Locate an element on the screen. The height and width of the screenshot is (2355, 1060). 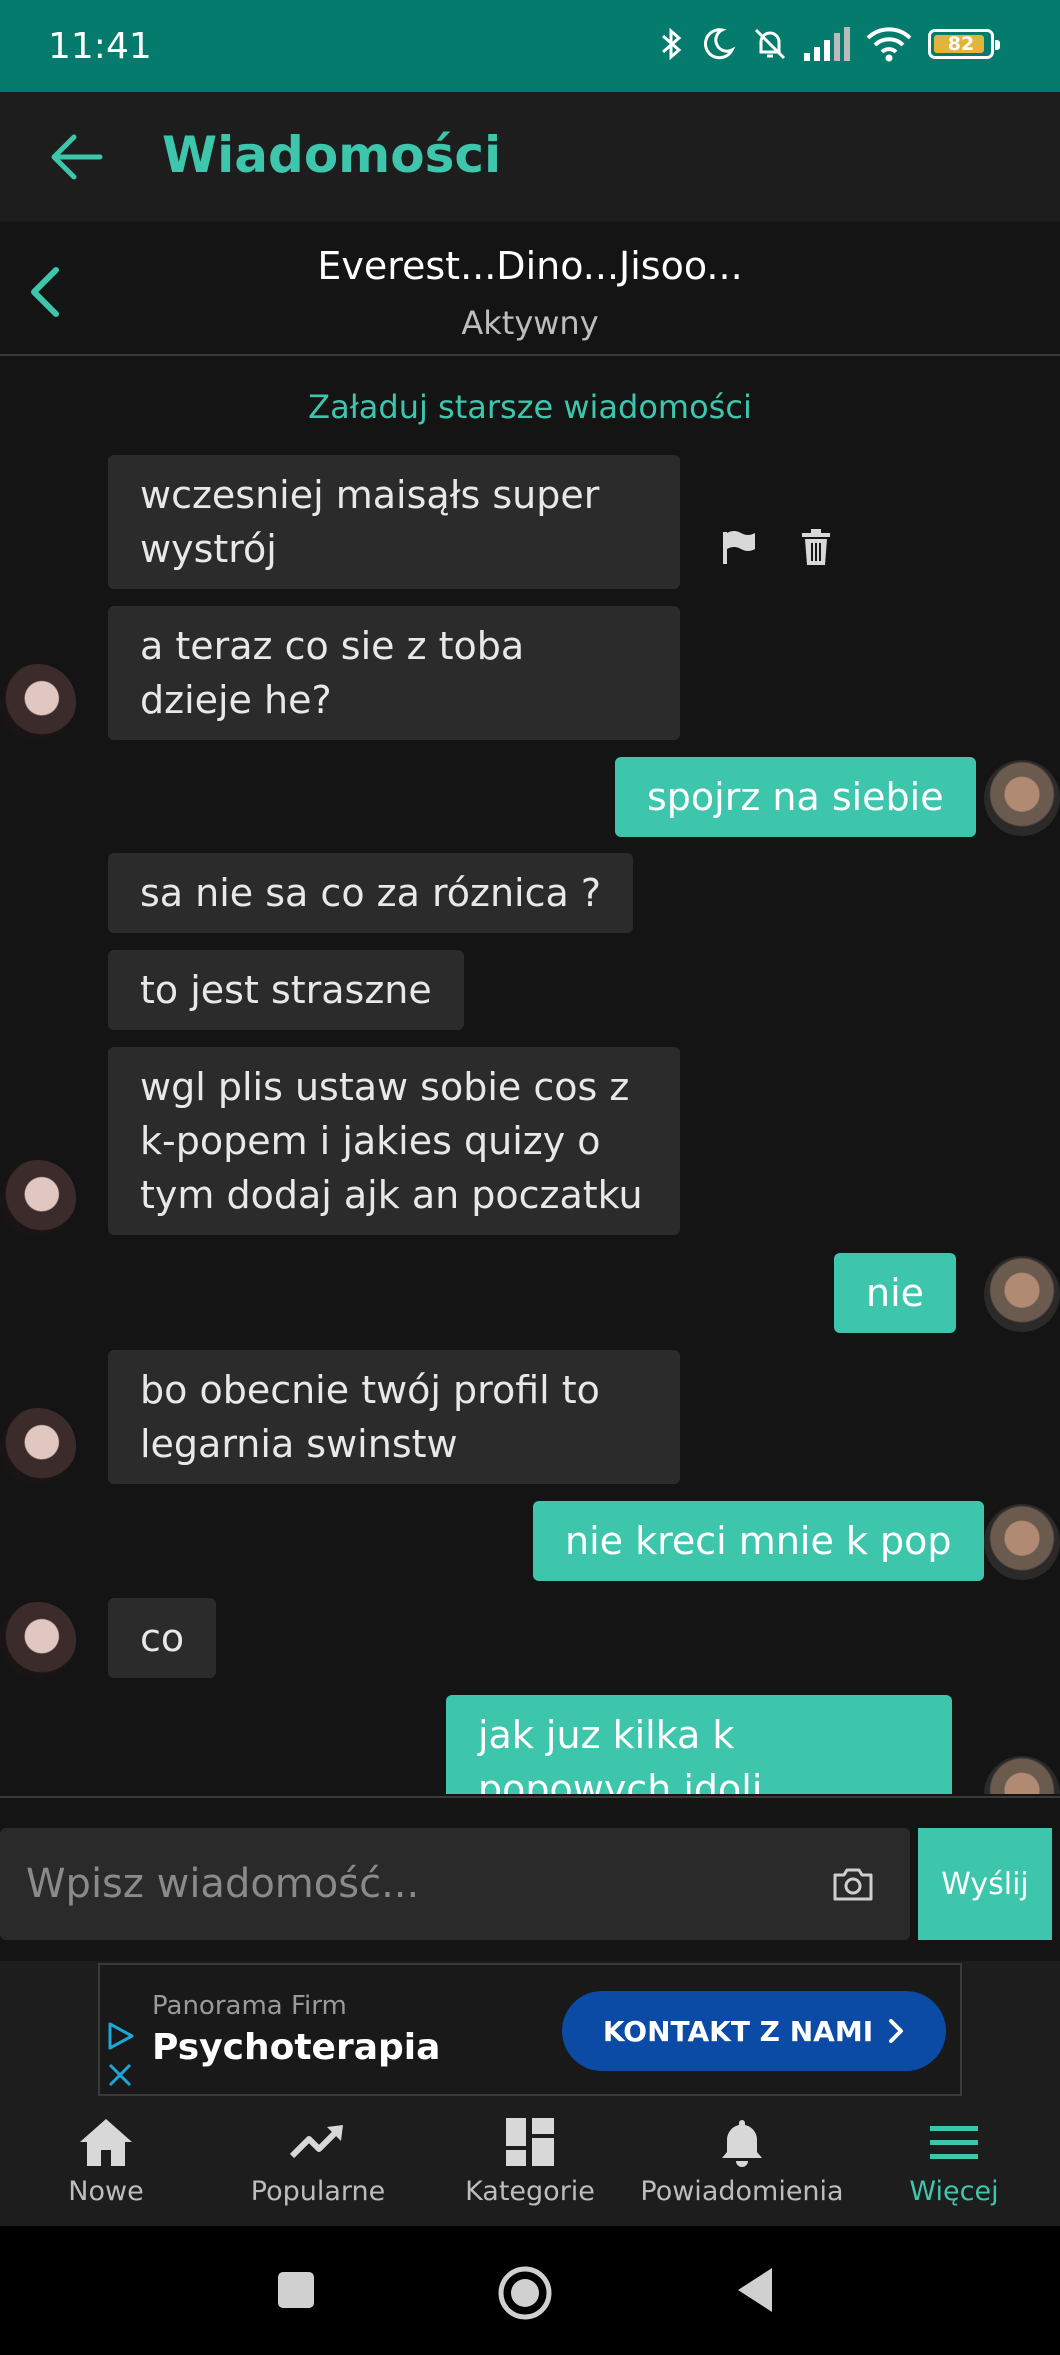
camera-icon is located at coordinates (853, 1884).